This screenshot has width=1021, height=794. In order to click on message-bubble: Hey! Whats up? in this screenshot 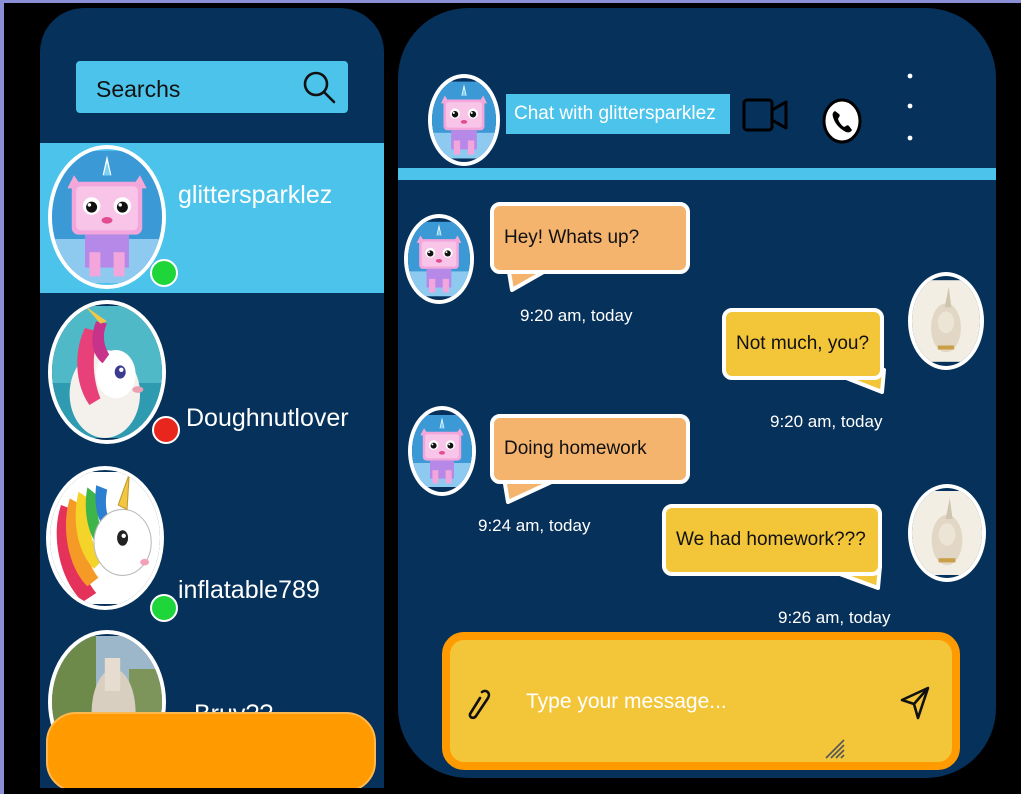, I will do `click(590, 238)`.